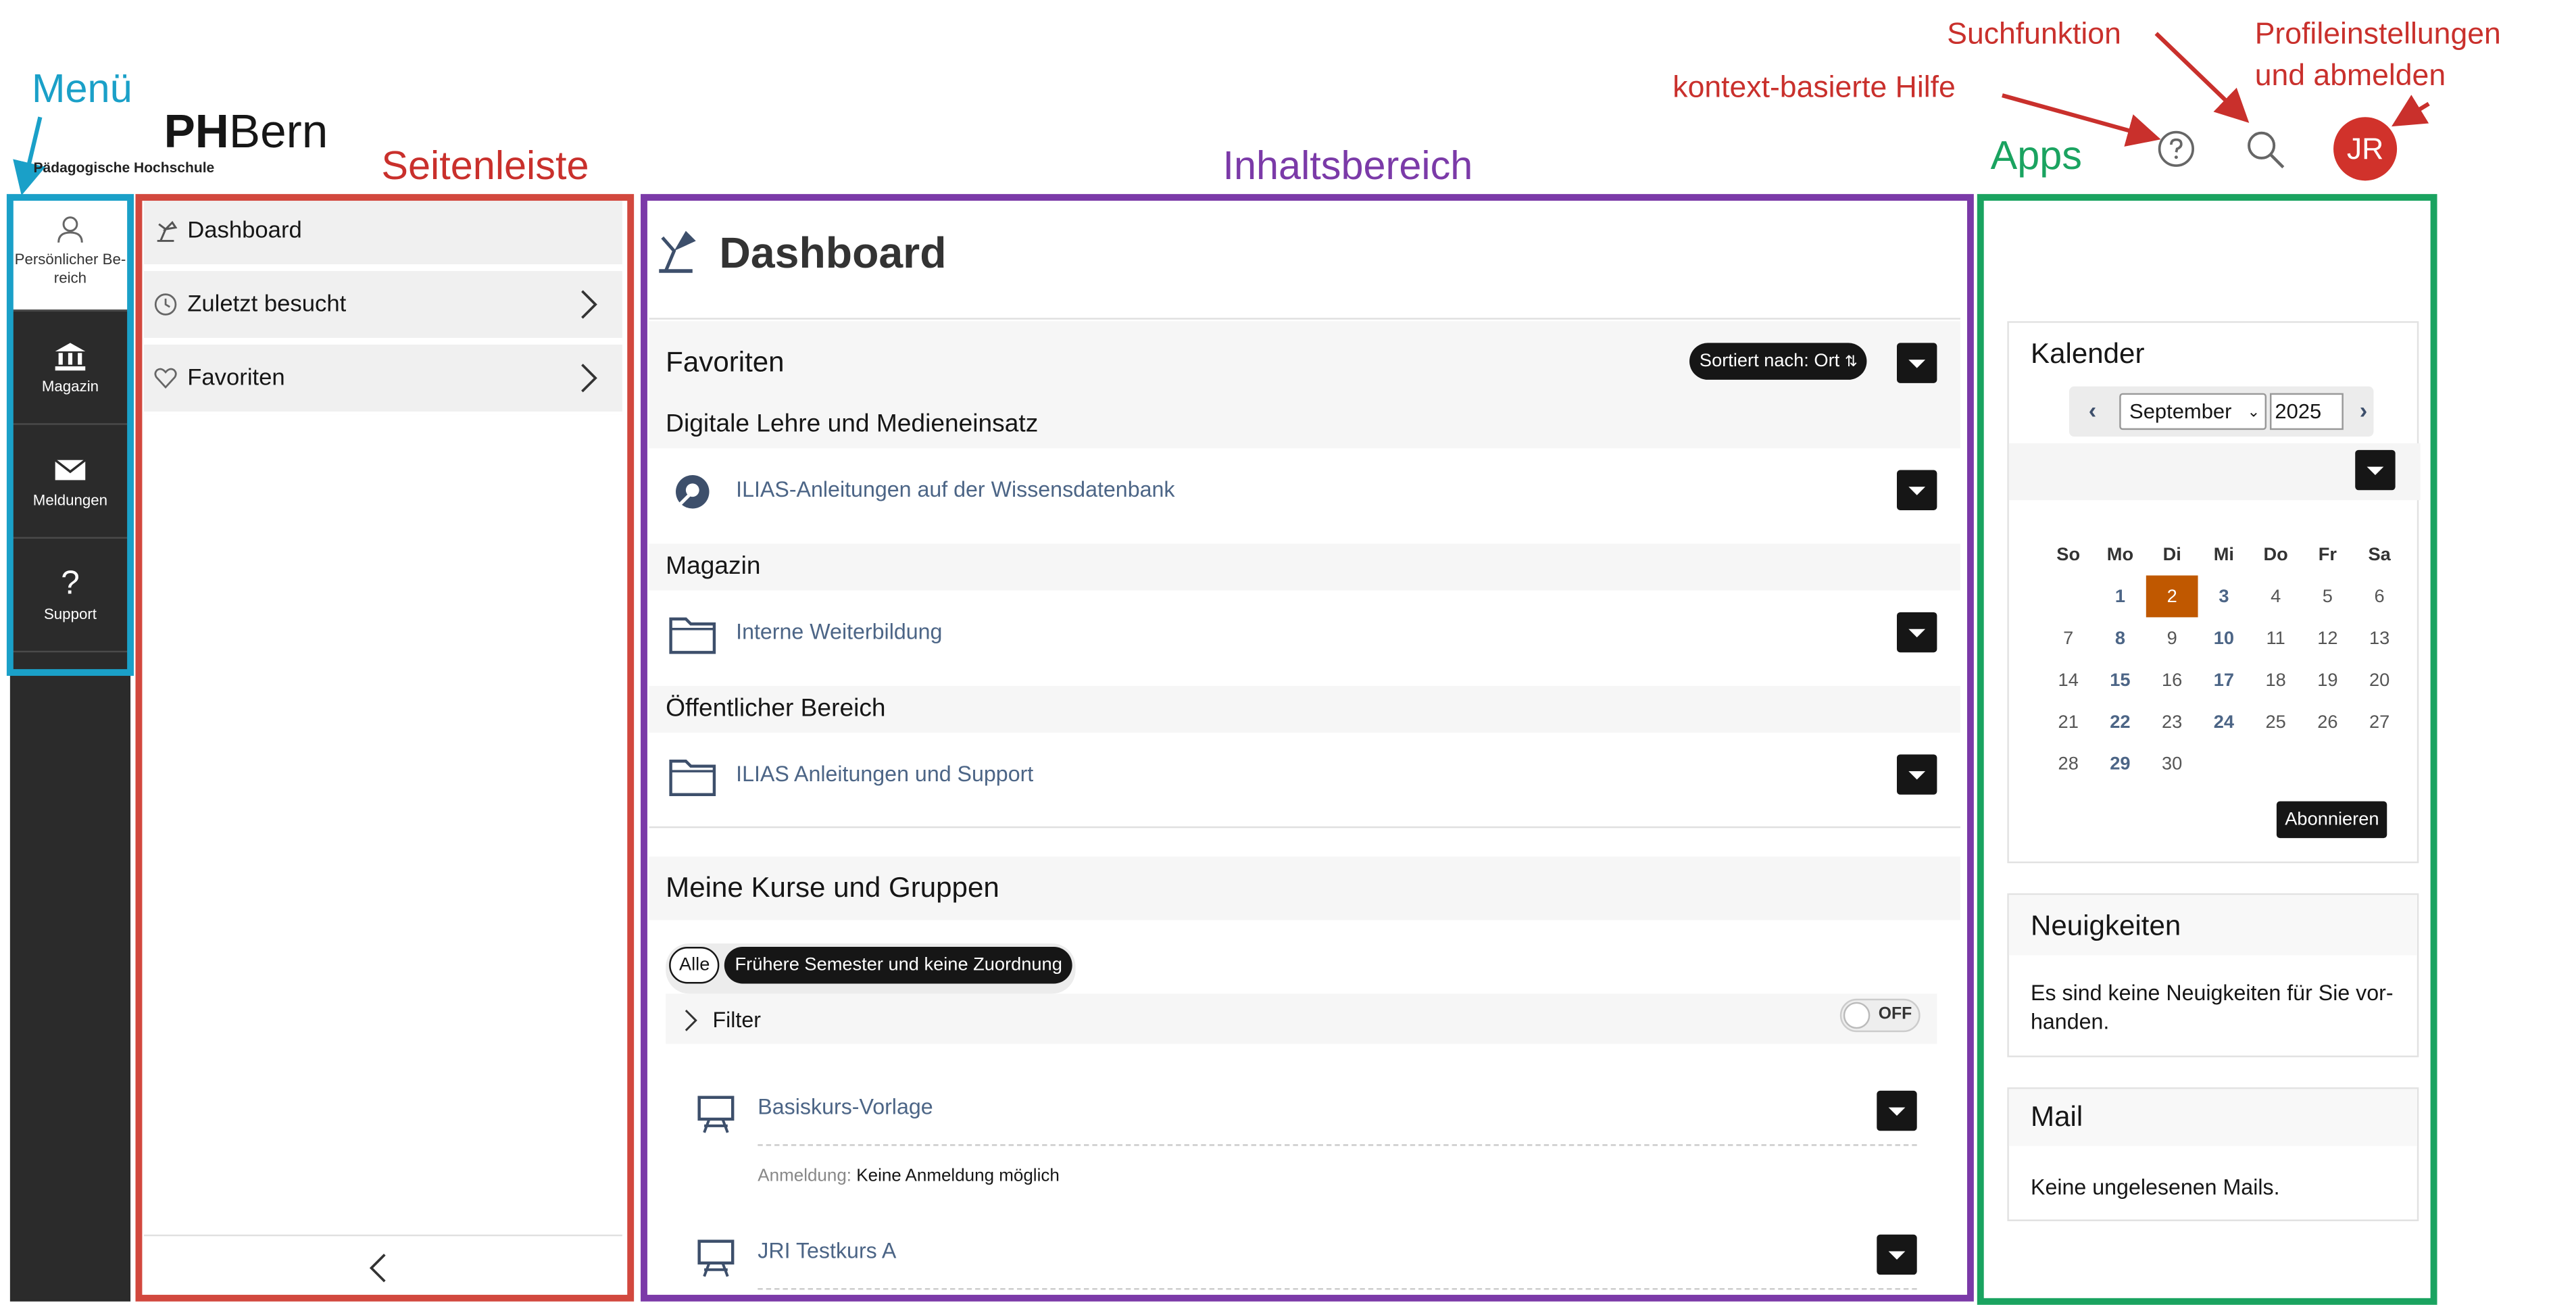  Describe the element at coordinates (2365, 149) in the screenshot. I see `avatar: JR` at that location.